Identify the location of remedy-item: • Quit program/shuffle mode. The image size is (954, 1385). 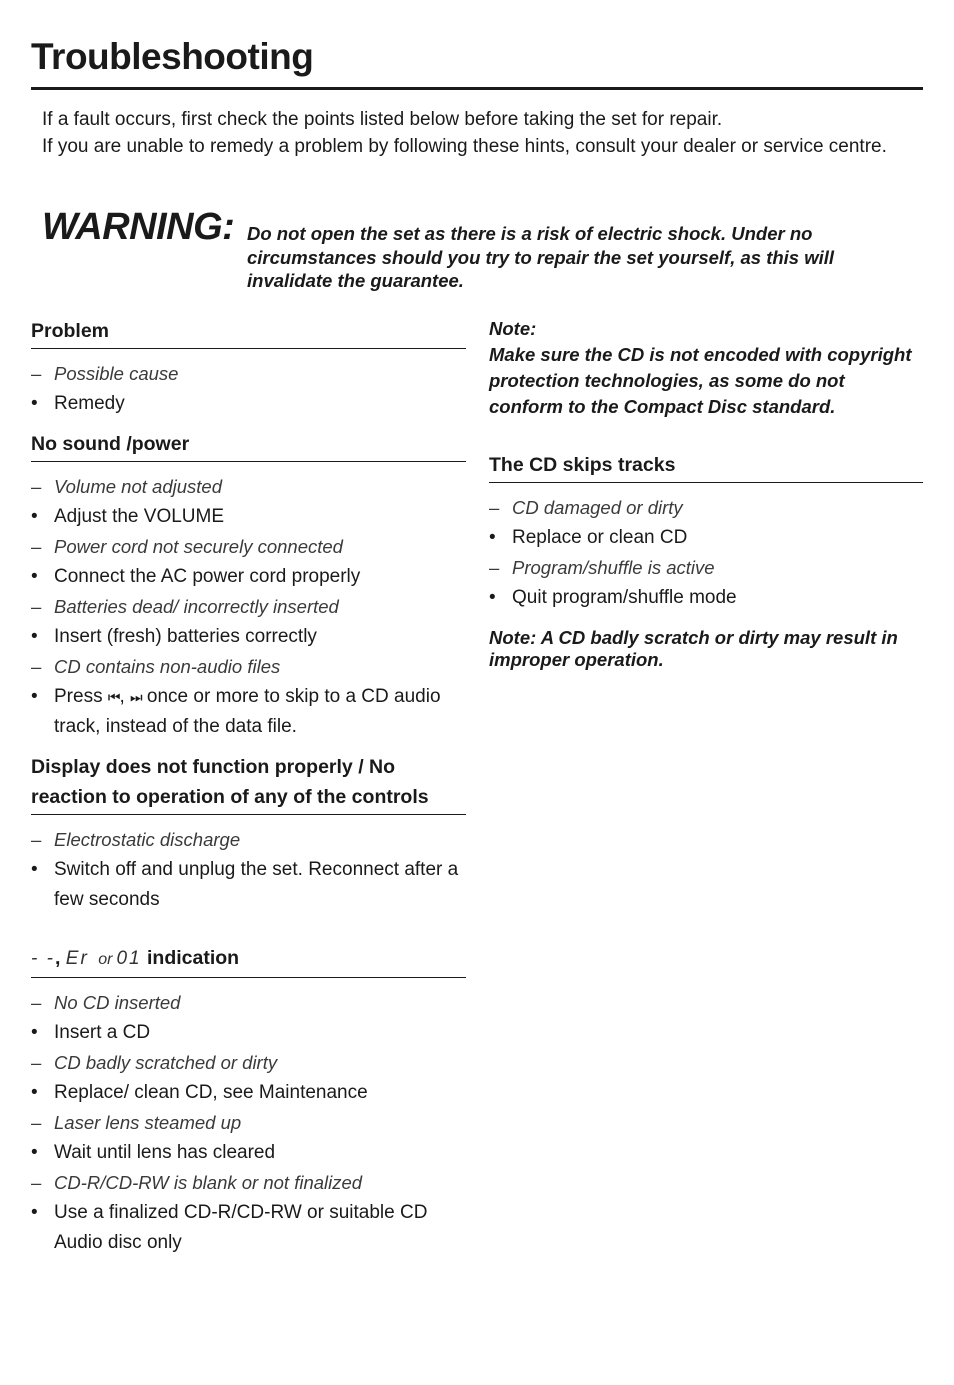
(706, 598).